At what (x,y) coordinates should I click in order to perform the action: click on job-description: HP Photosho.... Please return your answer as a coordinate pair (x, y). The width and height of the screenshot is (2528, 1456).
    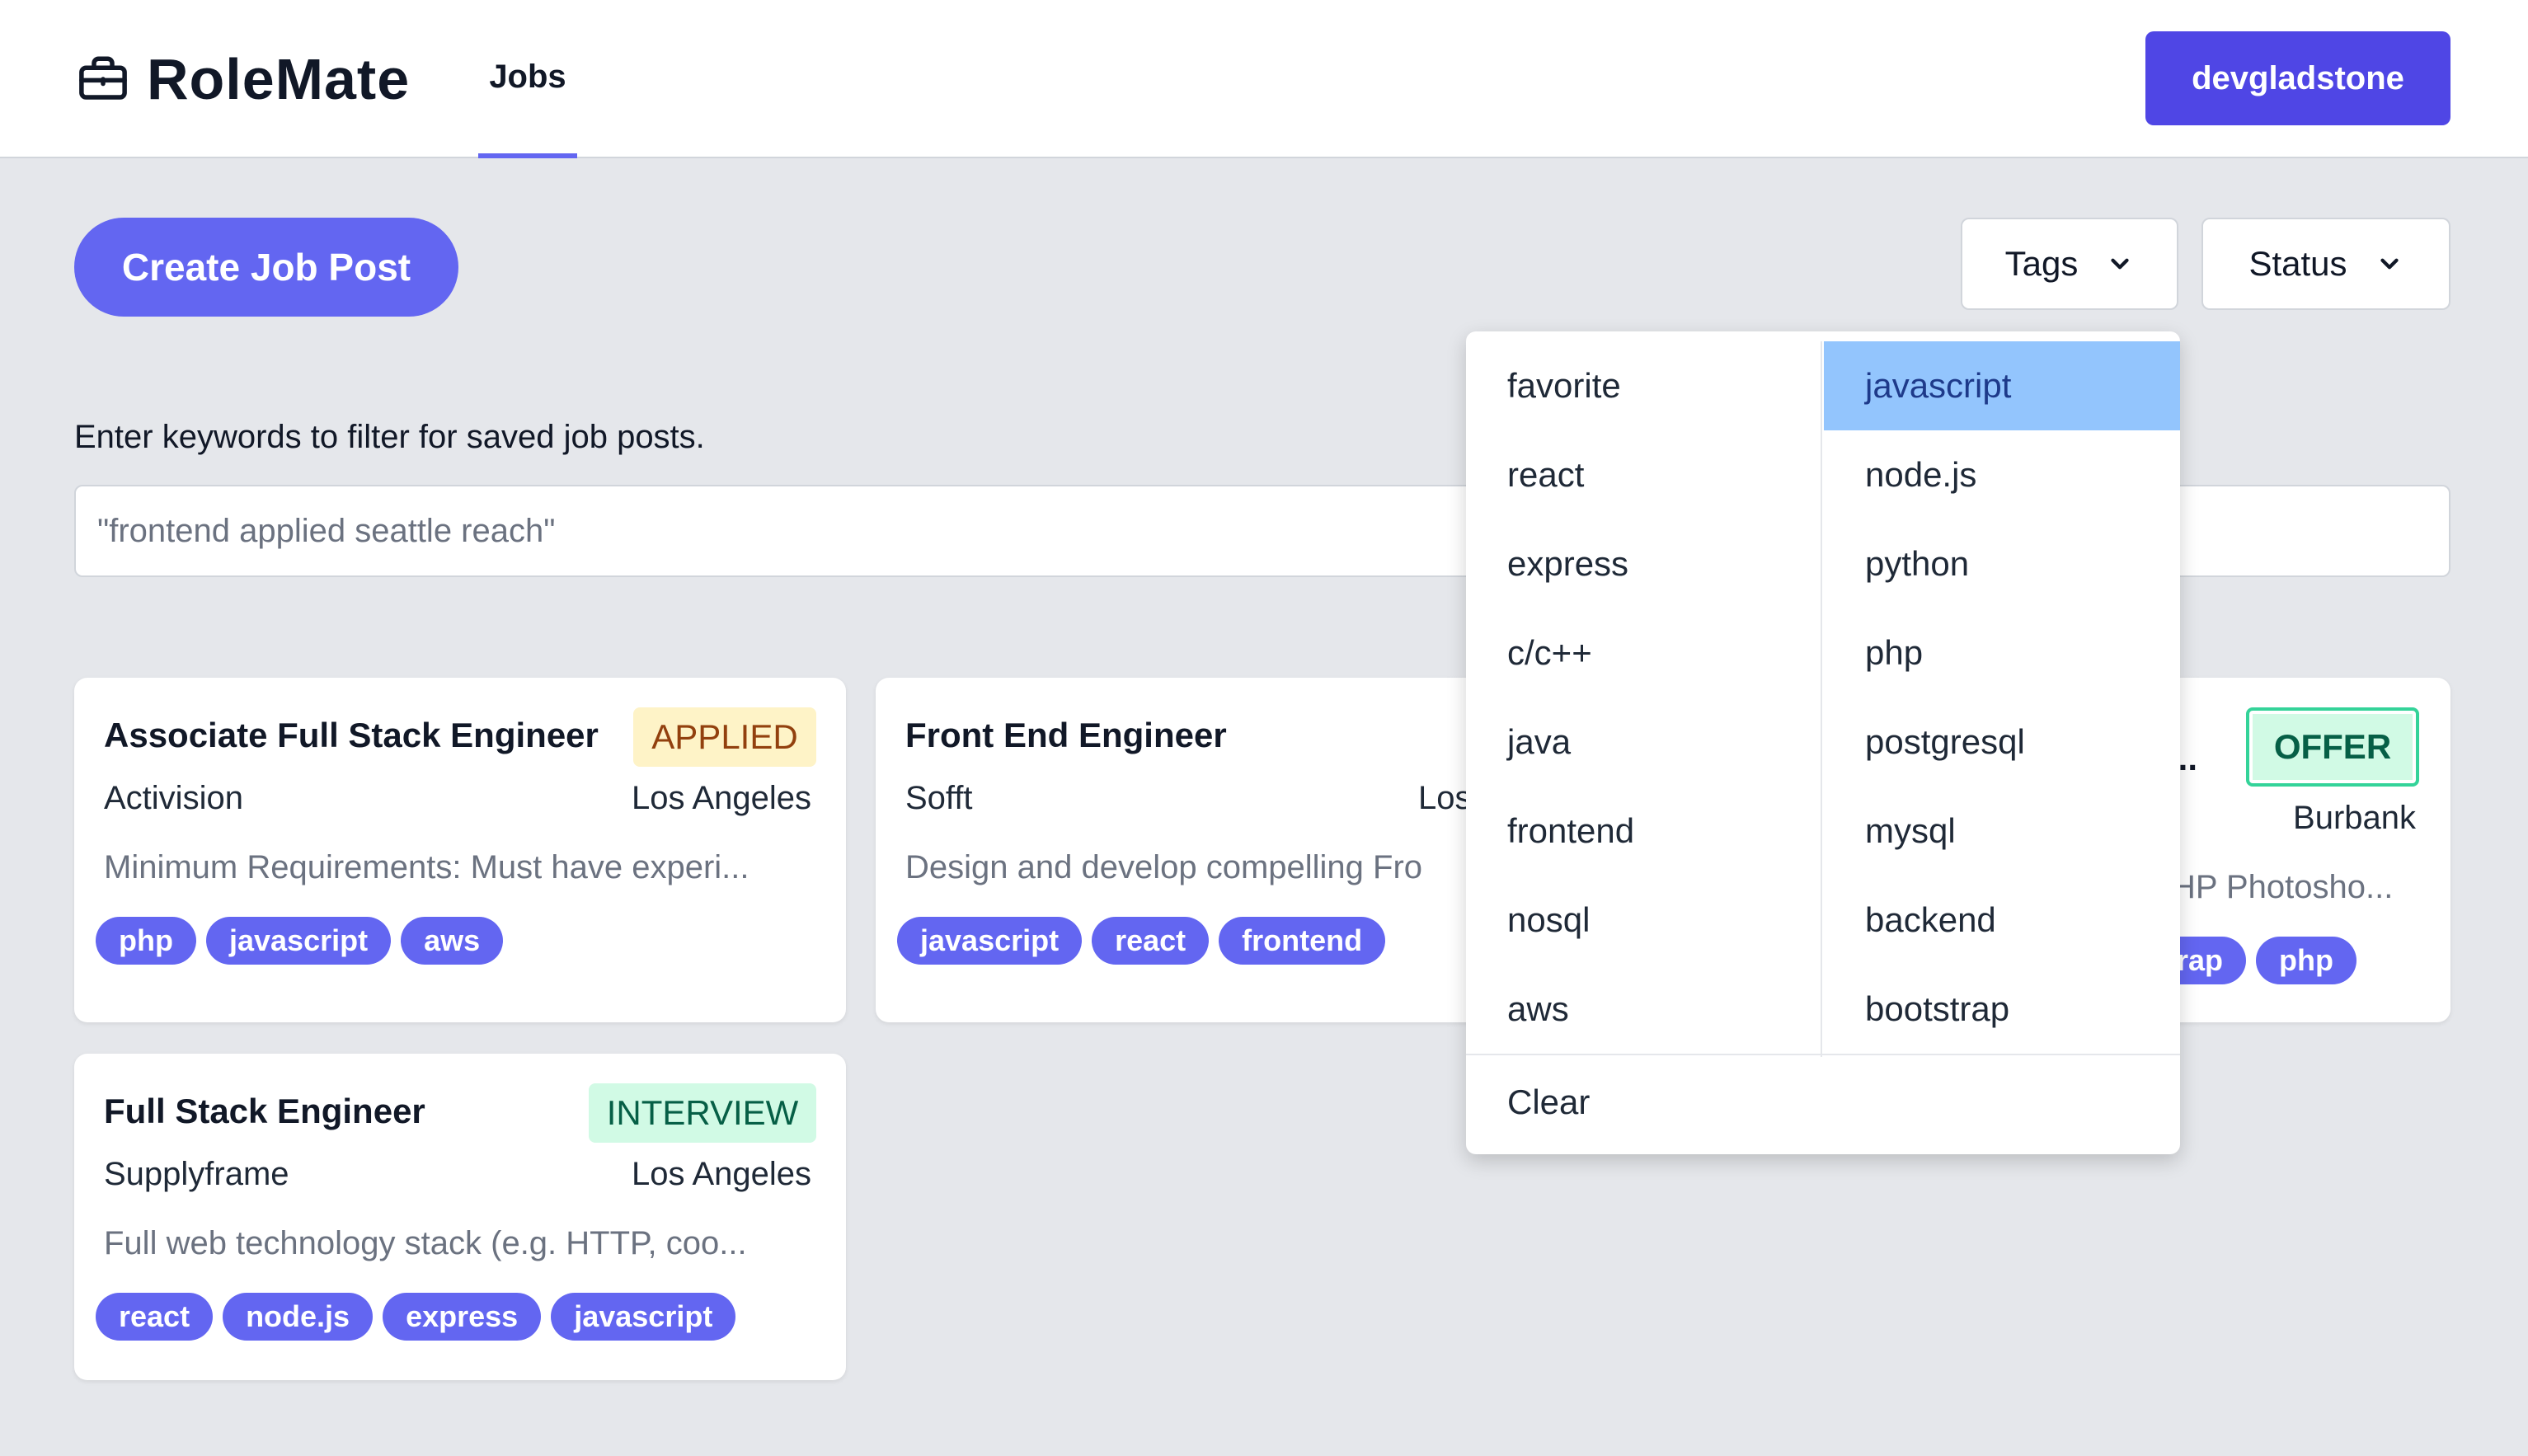
    Looking at the image, I should click on (2283, 887).